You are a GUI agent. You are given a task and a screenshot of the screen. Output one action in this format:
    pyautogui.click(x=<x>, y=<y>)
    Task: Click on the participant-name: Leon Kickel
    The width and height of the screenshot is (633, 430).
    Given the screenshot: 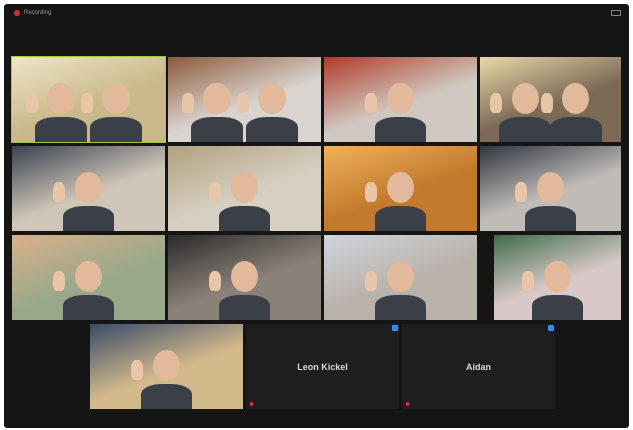 What is the action you would take?
    pyautogui.click(x=322, y=366)
    